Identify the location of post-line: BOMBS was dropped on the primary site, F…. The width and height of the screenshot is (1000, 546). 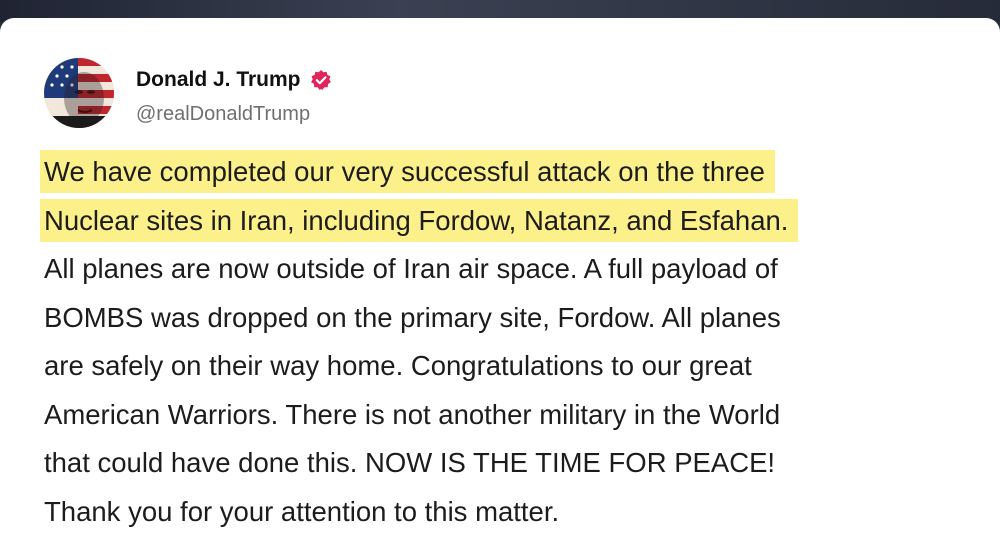
(412, 317).